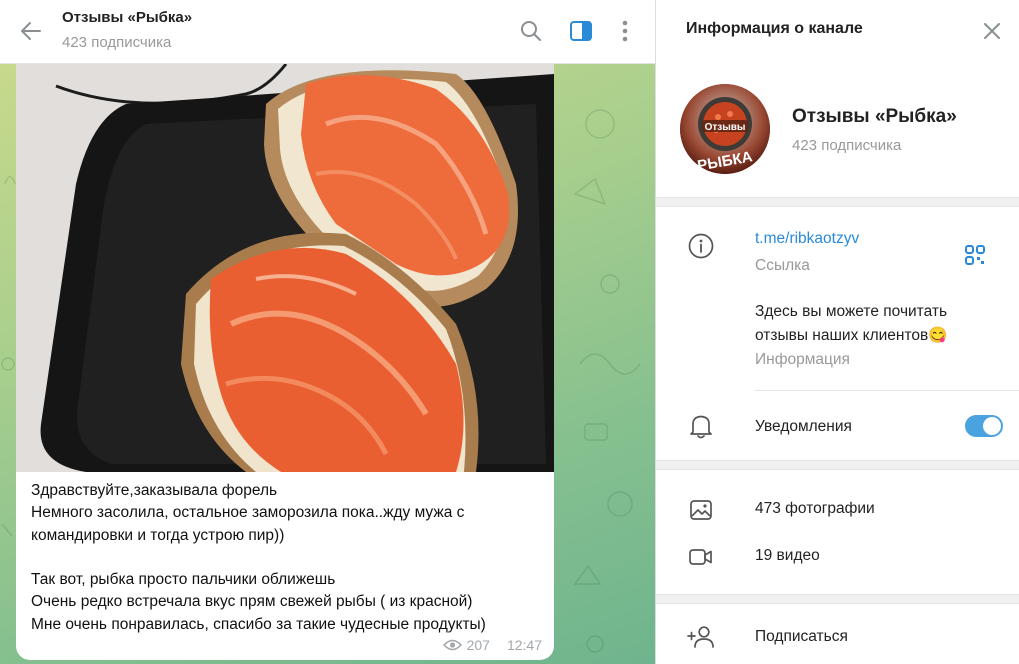 This screenshot has width=1019, height=664. Describe the element at coordinates (787, 555) in the screenshot. I see `videos-count: 19 видео` at that location.